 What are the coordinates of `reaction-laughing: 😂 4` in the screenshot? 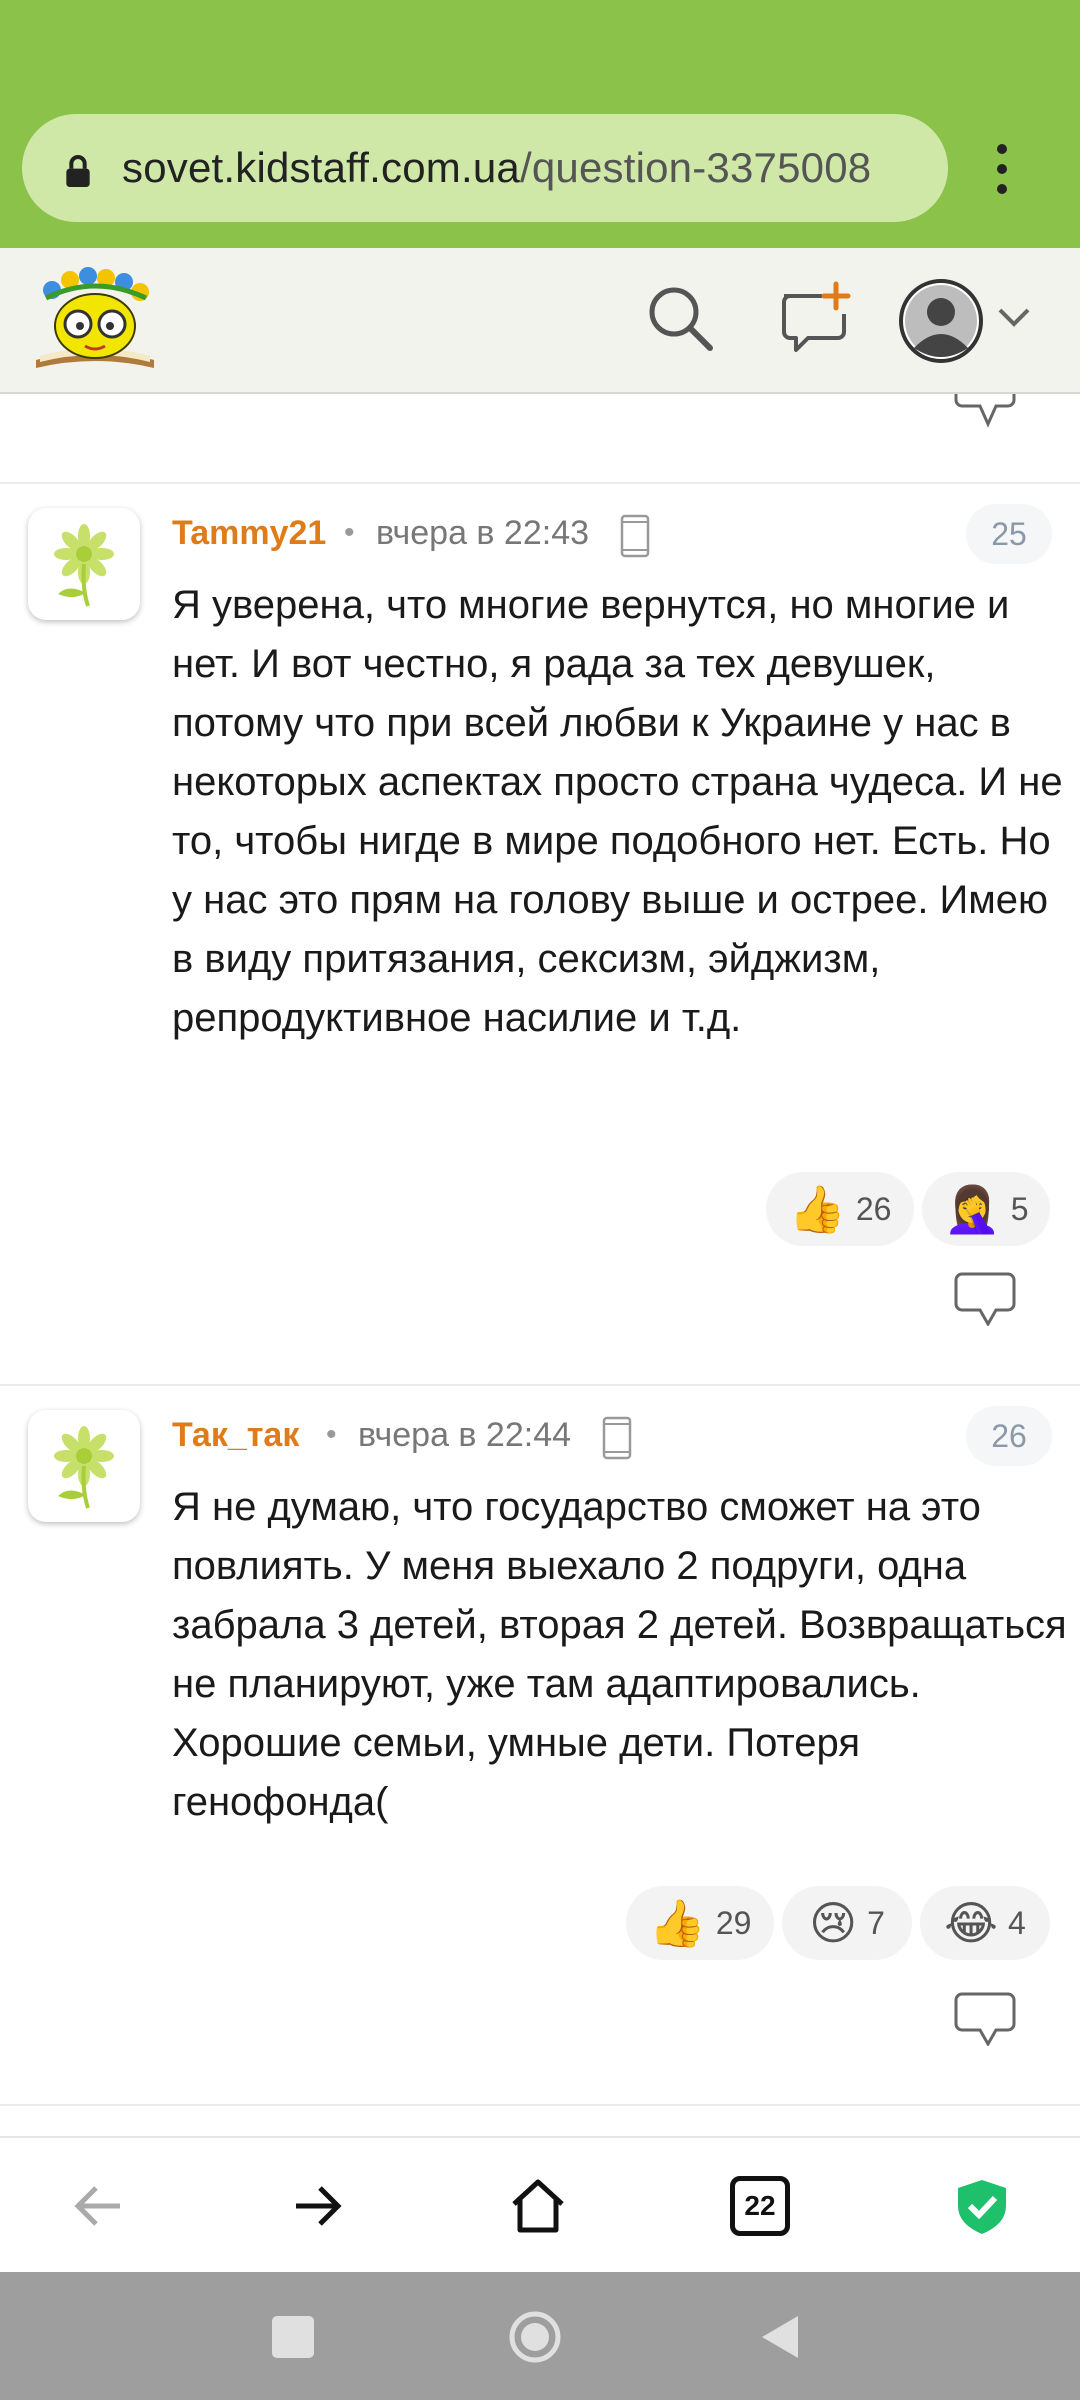 It's located at (985, 1923).